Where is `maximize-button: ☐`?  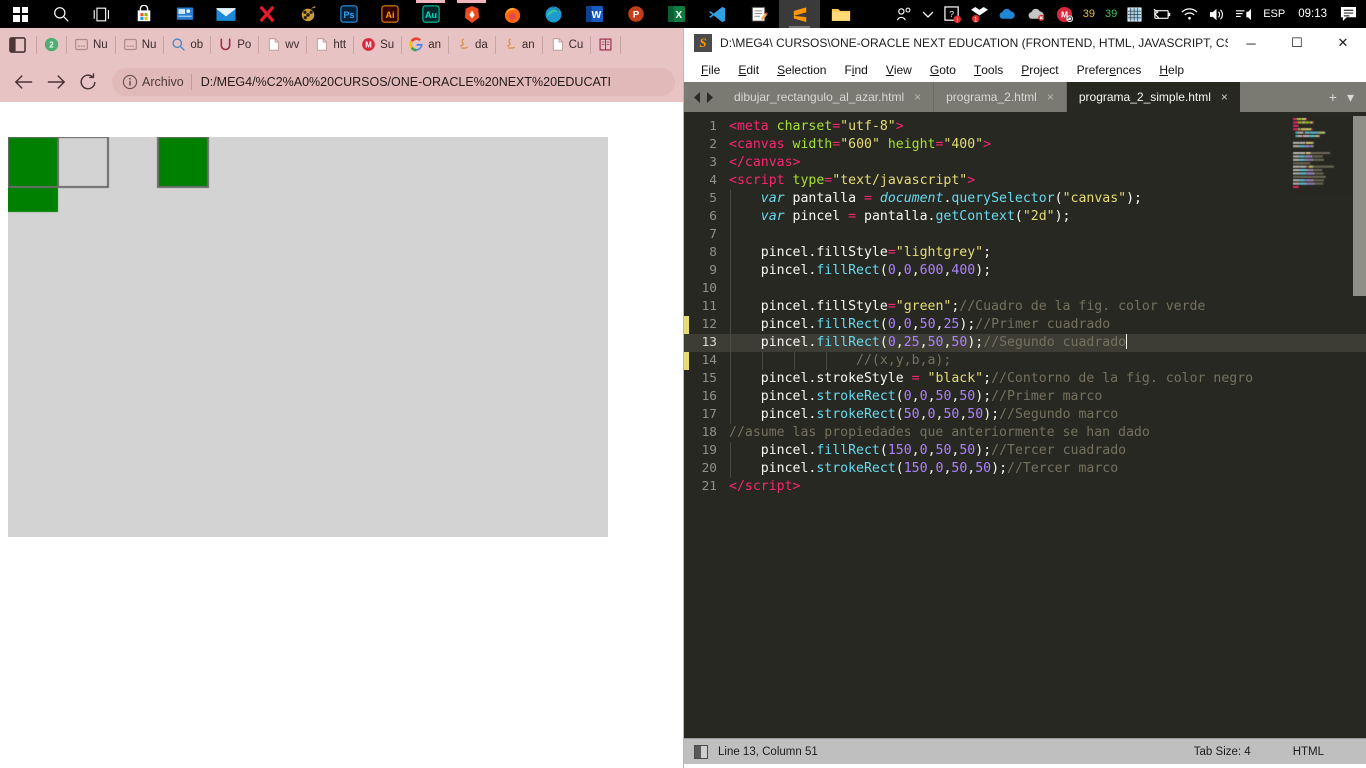 maximize-button: ☐ is located at coordinates (1297, 43).